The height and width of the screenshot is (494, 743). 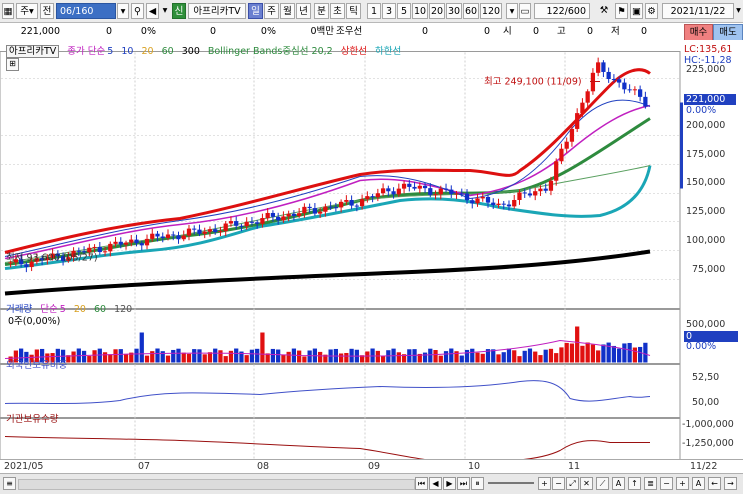 What do you see at coordinates (127, 51) in the screenshot?
I see `ma10-label: 10` at bounding box center [127, 51].